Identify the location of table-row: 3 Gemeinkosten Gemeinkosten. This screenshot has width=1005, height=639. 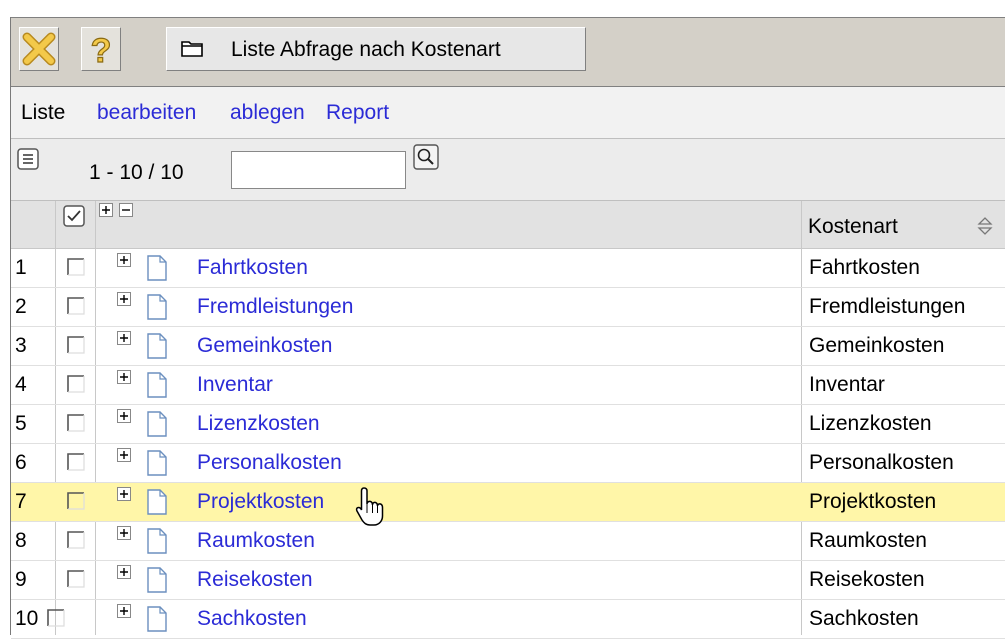
(508, 346).